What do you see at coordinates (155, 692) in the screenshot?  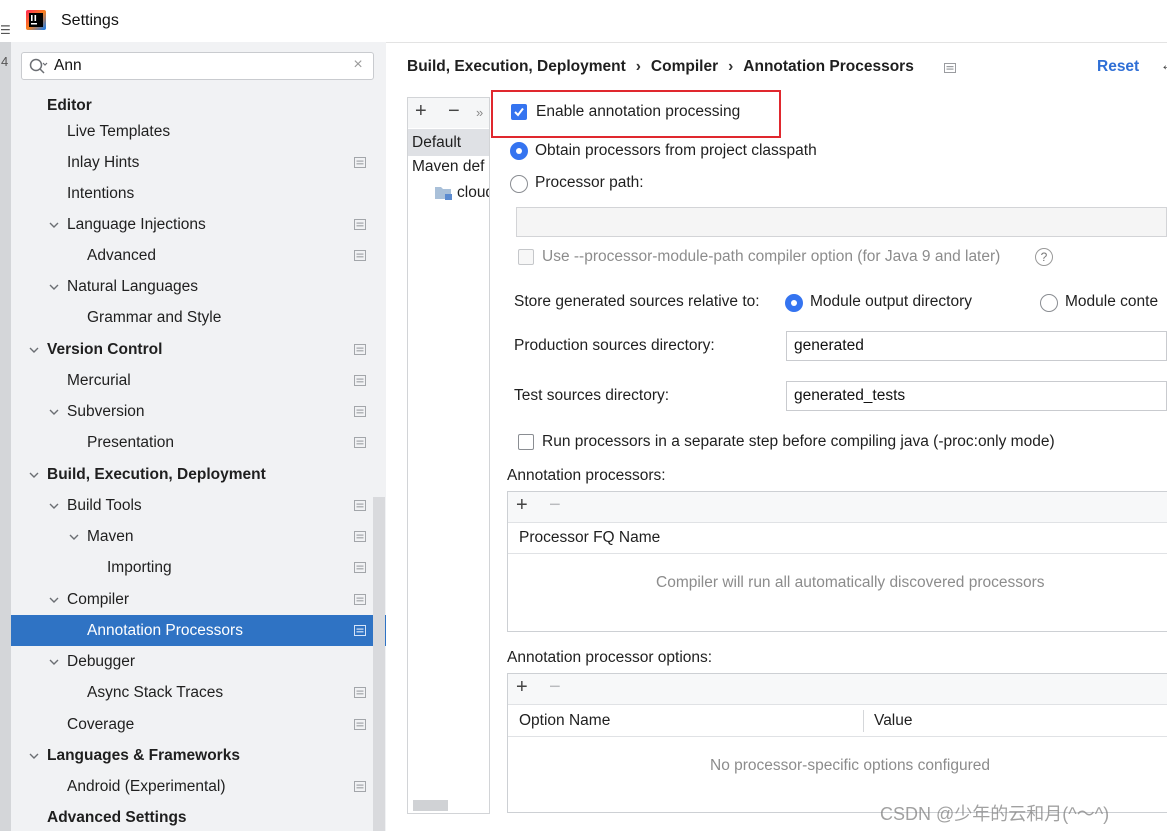 I see `sidebar-item-label: Async Stack Traces` at bounding box center [155, 692].